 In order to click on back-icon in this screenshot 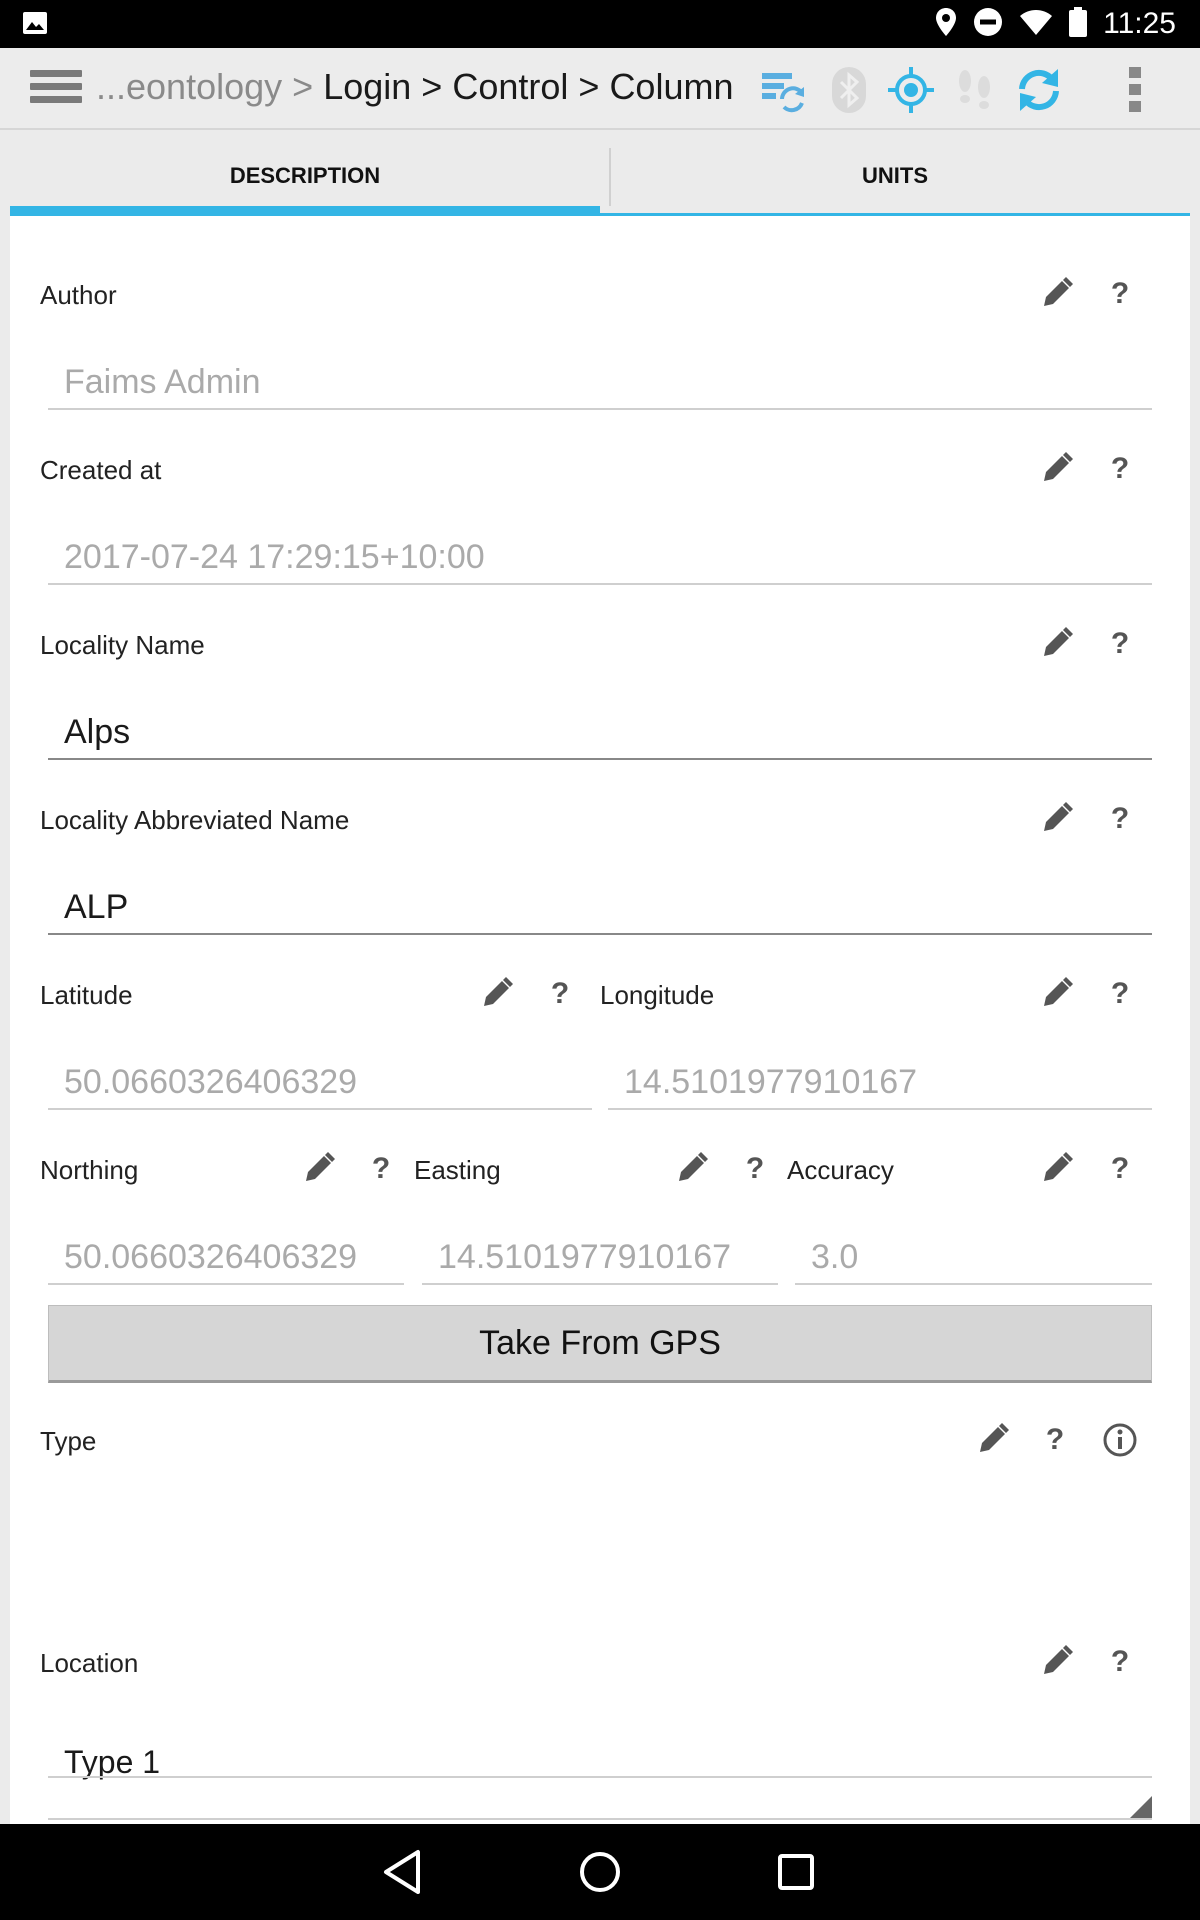, I will do `click(404, 1872)`.